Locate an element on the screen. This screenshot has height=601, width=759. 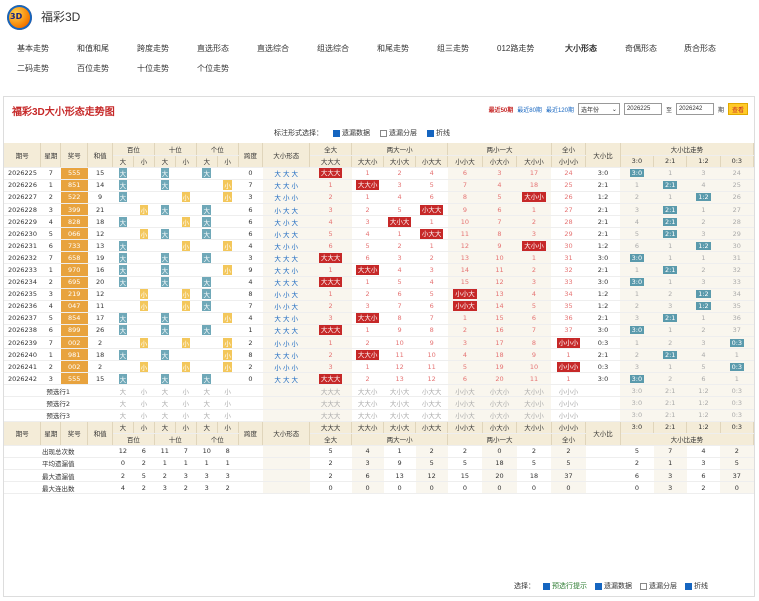
nav-item: 大小形态 is located at coordinates (581, 48).